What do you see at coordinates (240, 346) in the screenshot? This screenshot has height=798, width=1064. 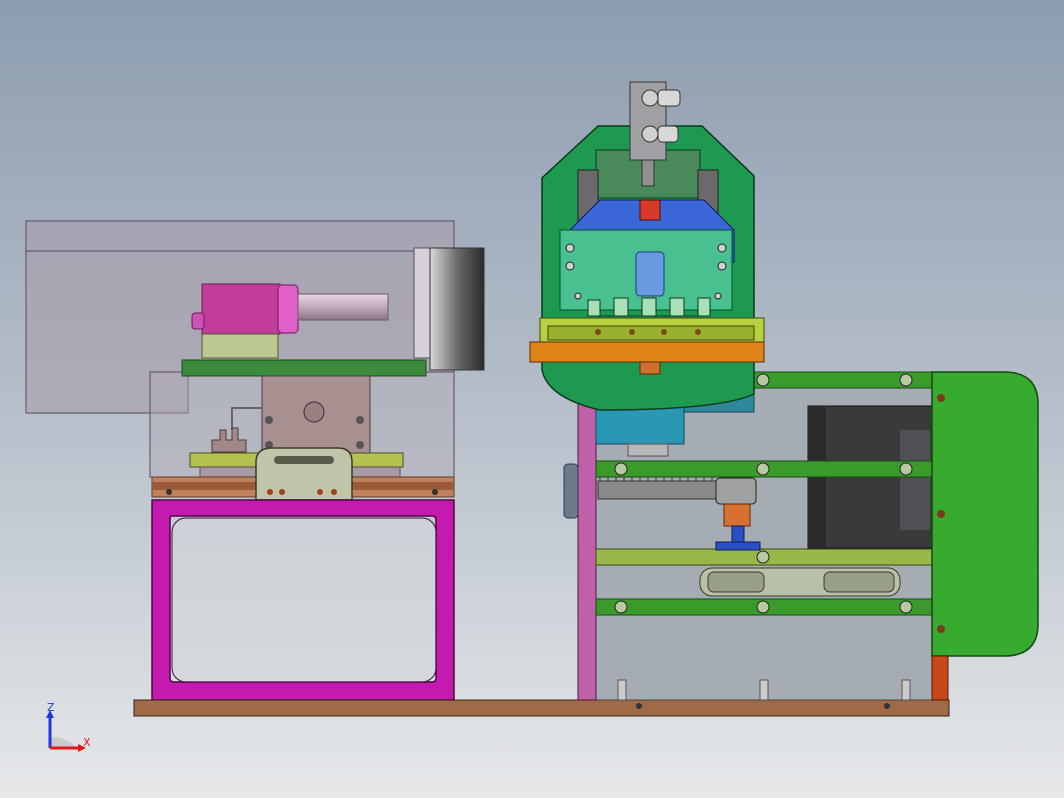 I see `cylinder-mount-block` at bounding box center [240, 346].